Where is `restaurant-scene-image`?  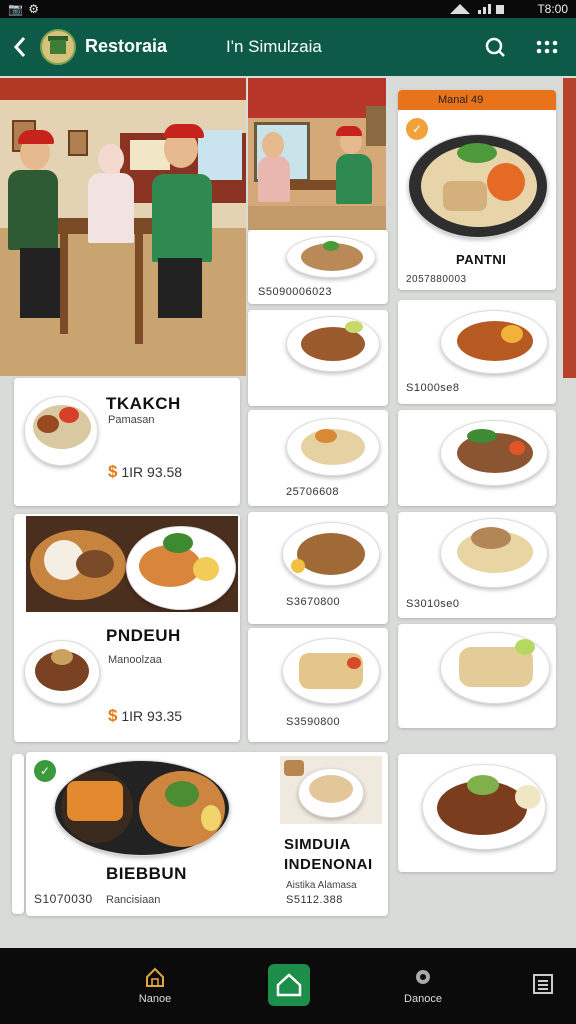
restaurant-scene-image is located at coordinates (123, 227).